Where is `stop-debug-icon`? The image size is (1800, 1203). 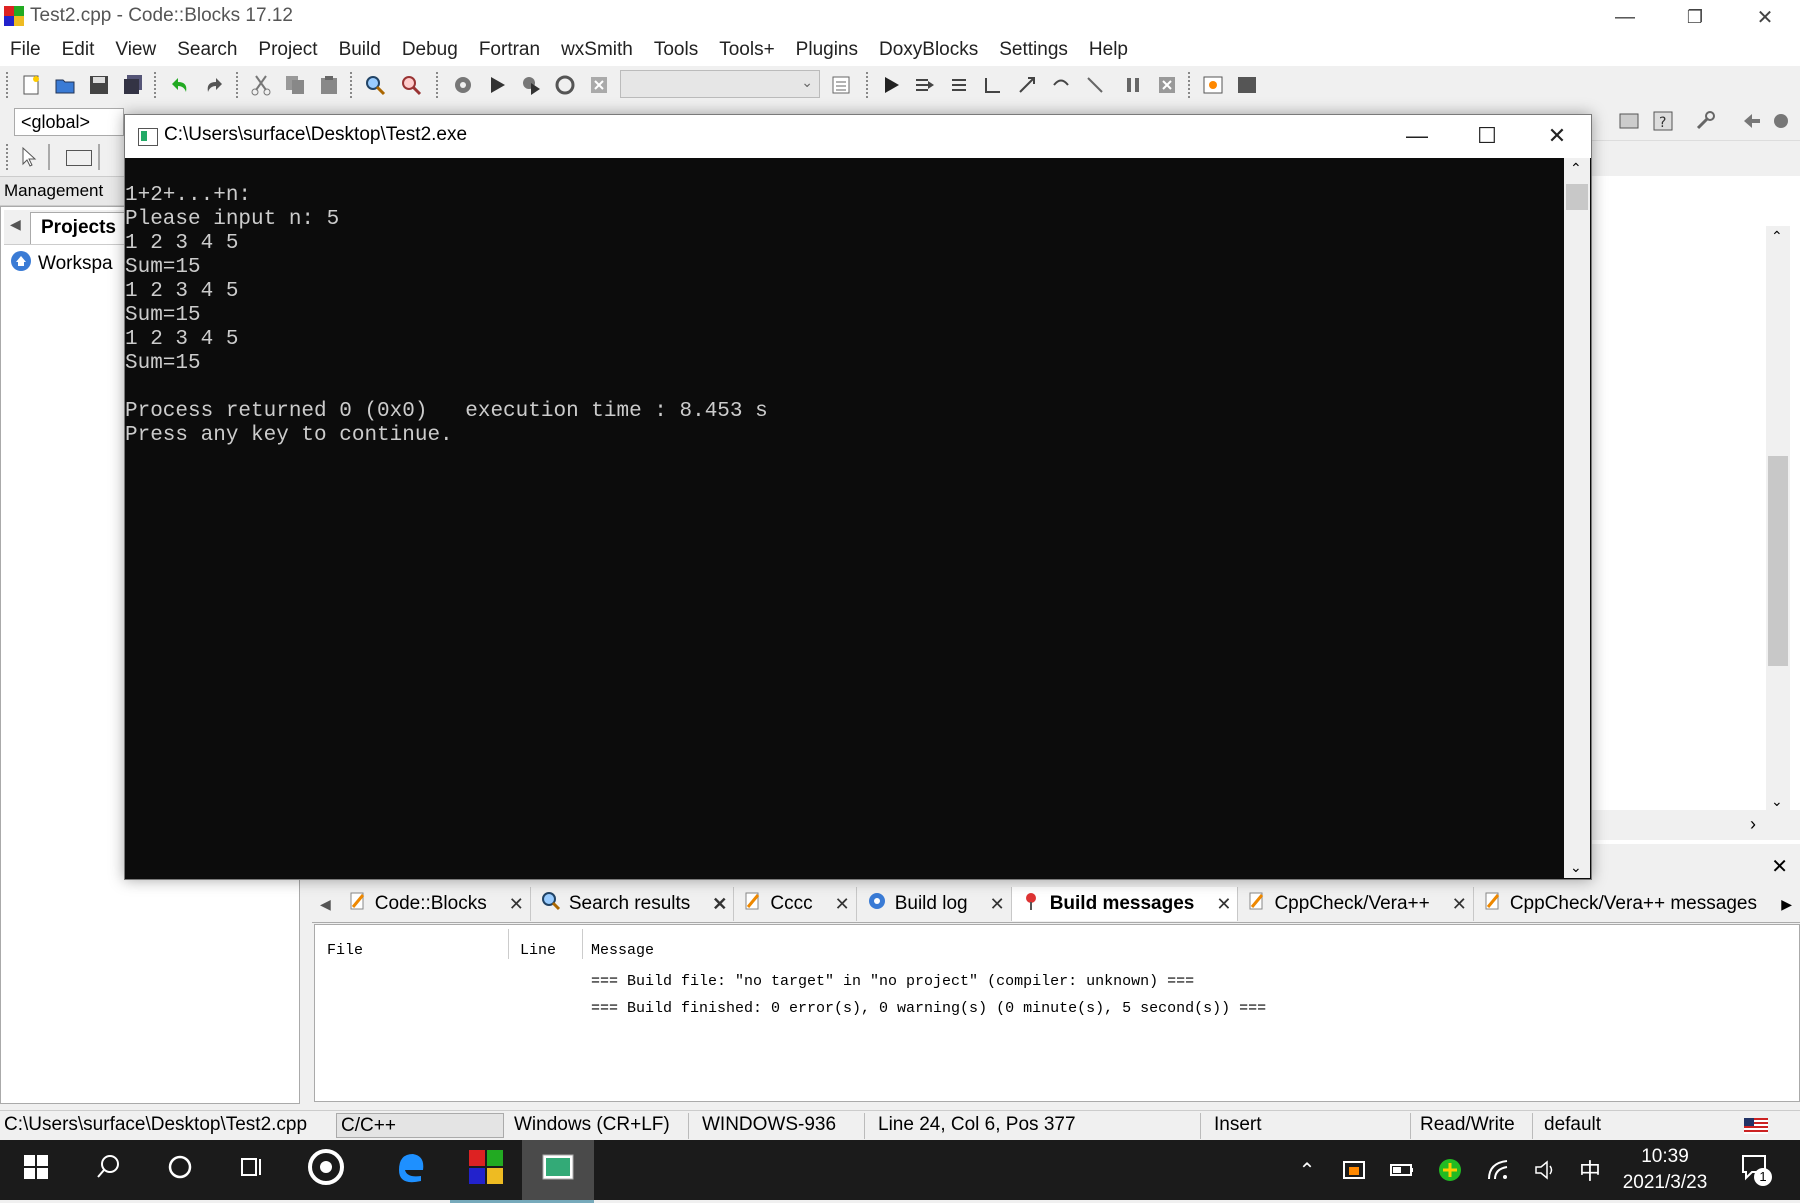
stop-debug-icon is located at coordinates (1167, 85).